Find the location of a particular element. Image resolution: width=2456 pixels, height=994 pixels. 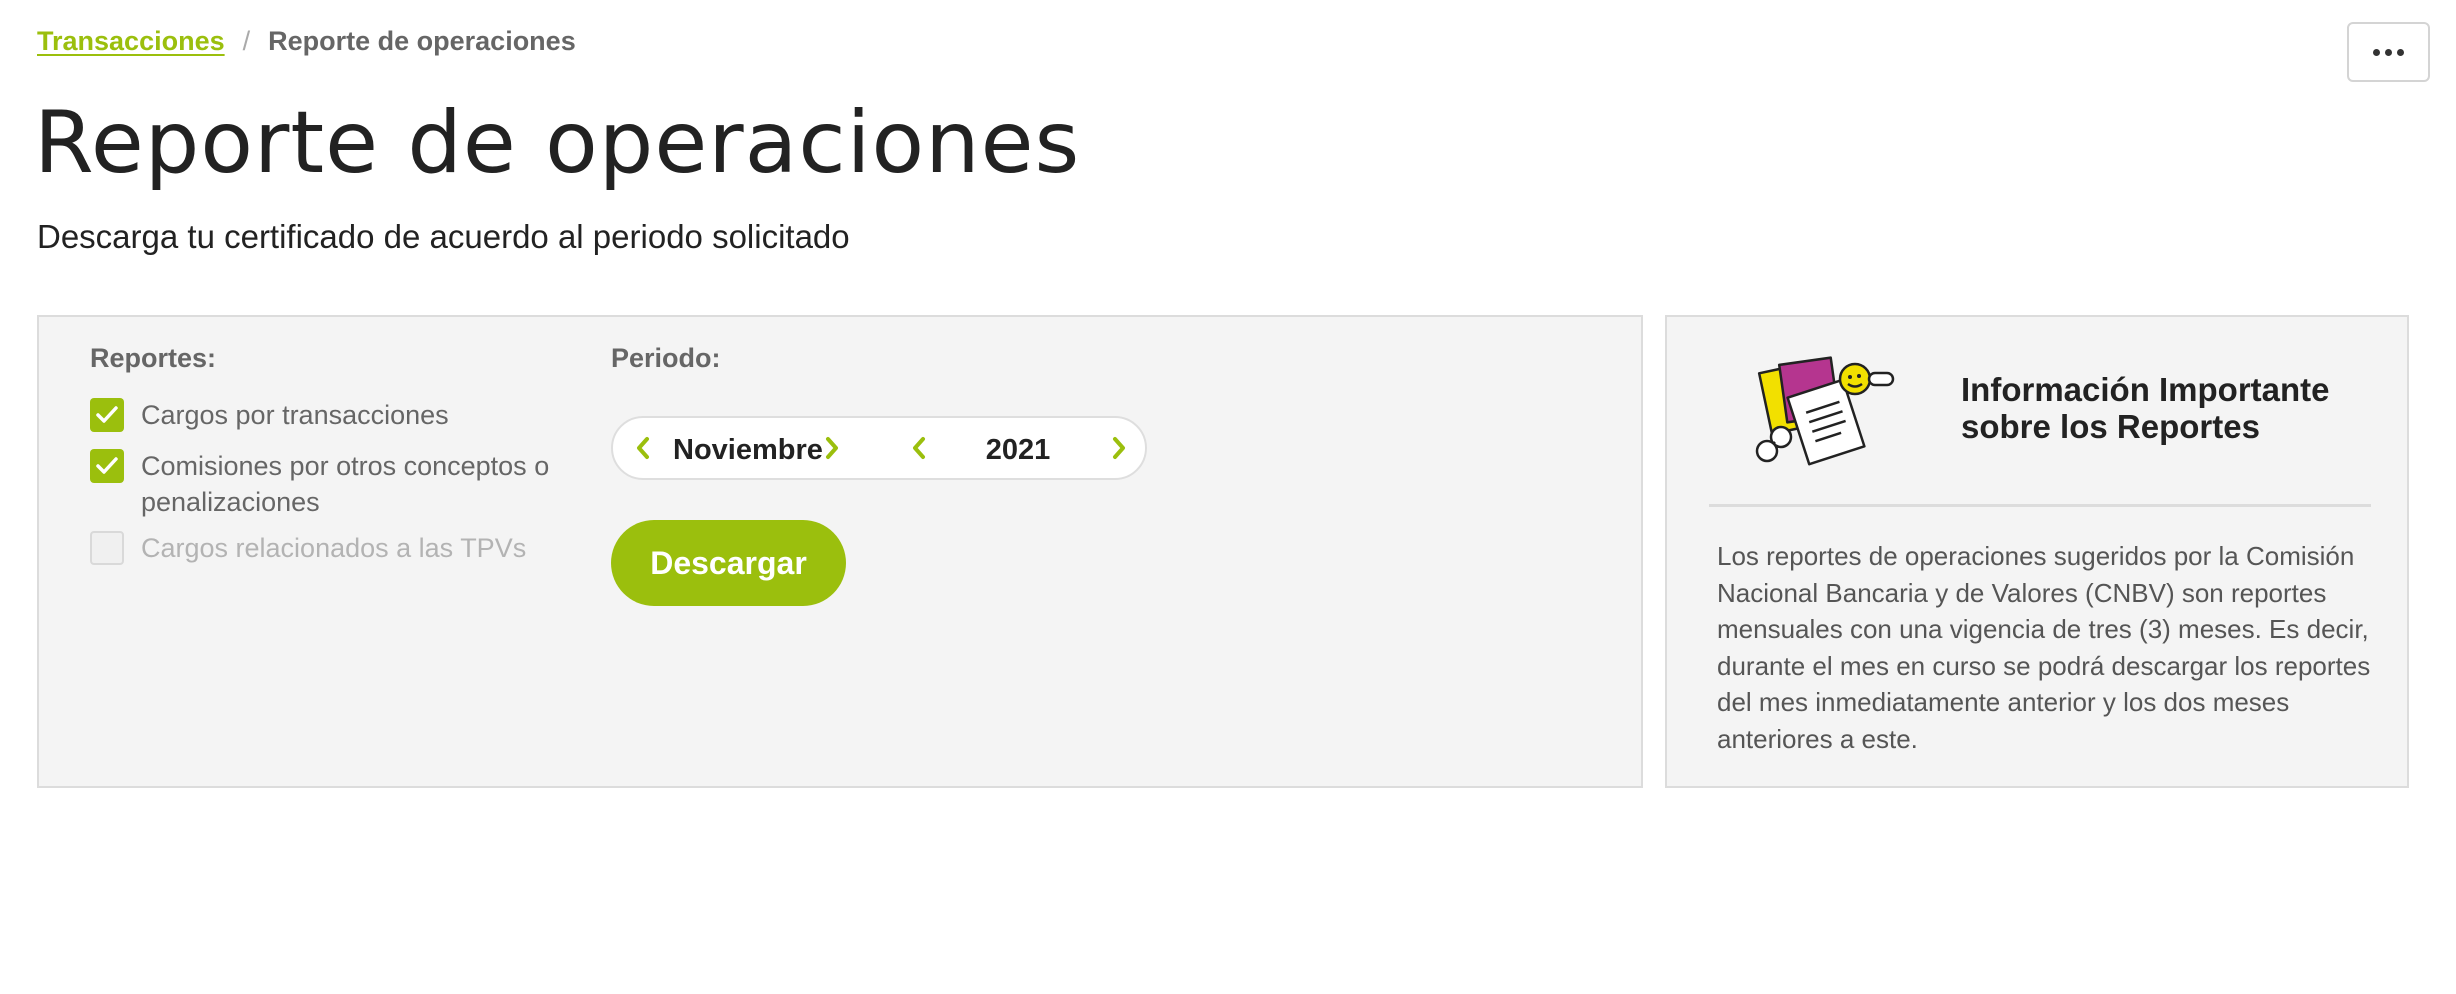

period-selector: Noviembre 2021 is located at coordinates (879, 448).